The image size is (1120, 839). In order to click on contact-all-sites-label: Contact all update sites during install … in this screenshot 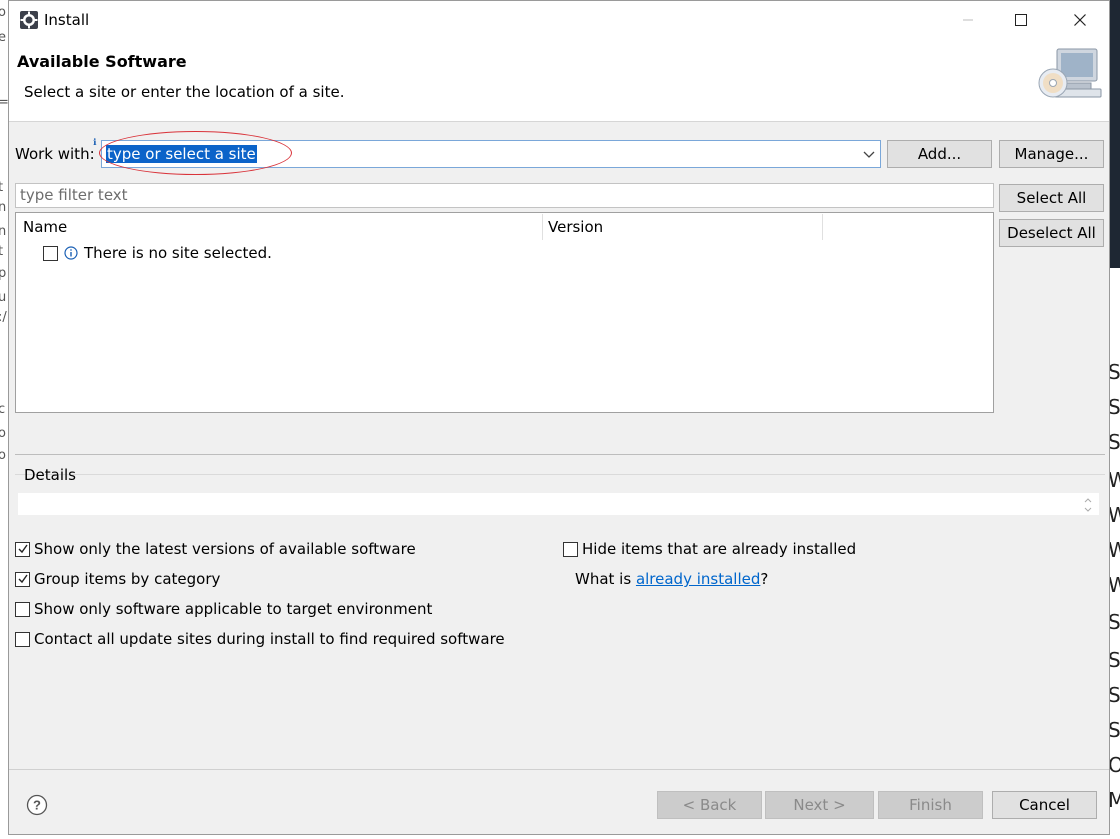, I will do `click(269, 639)`.